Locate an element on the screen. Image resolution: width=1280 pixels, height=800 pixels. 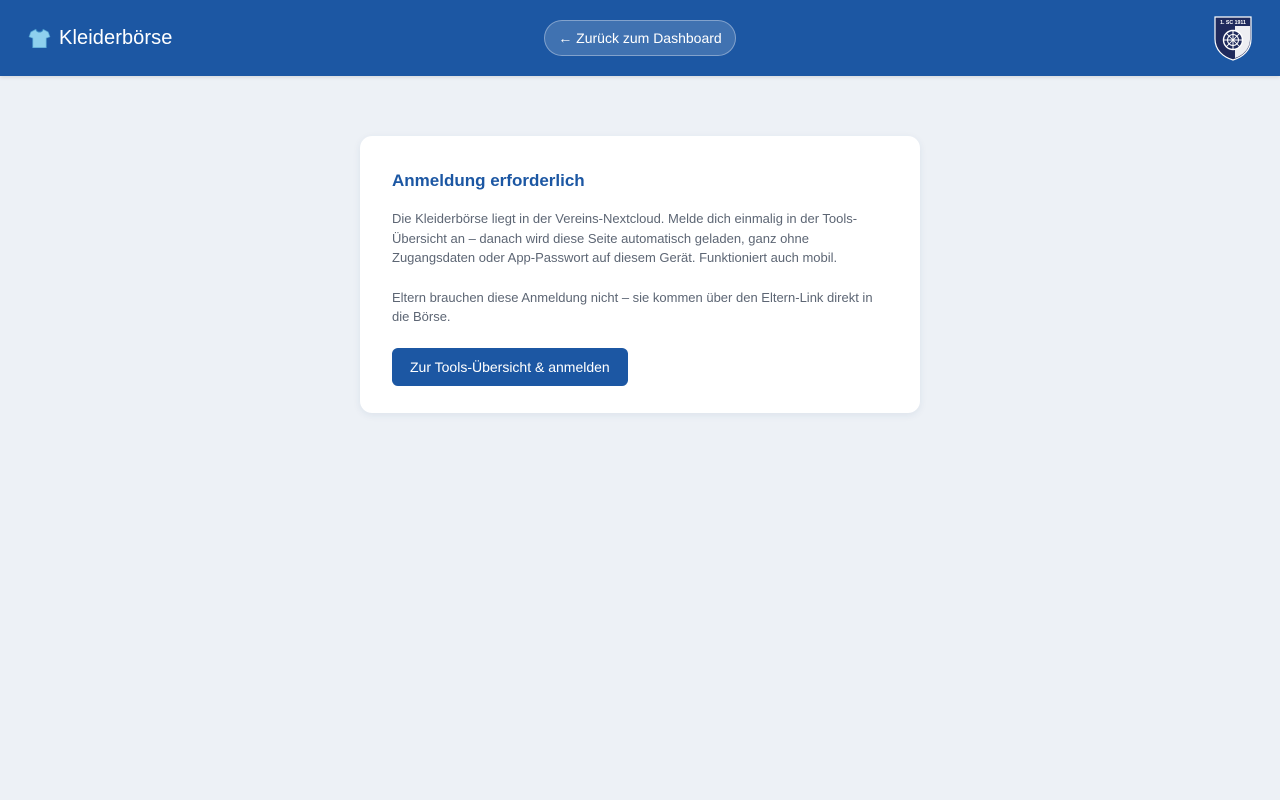
tshirt-icon is located at coordinates (39, 38).